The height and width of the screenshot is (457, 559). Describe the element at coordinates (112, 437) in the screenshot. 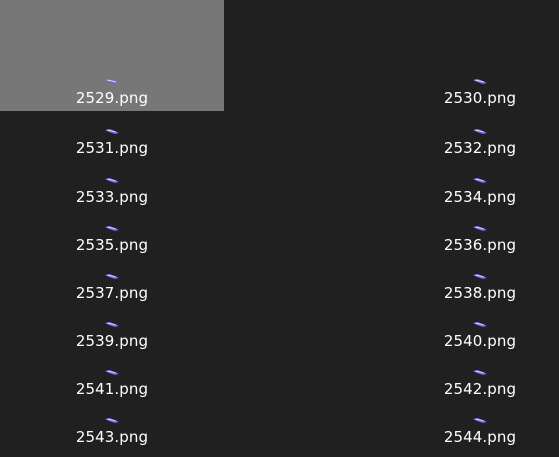

I see `file-name-label: 2543.png` at that location.